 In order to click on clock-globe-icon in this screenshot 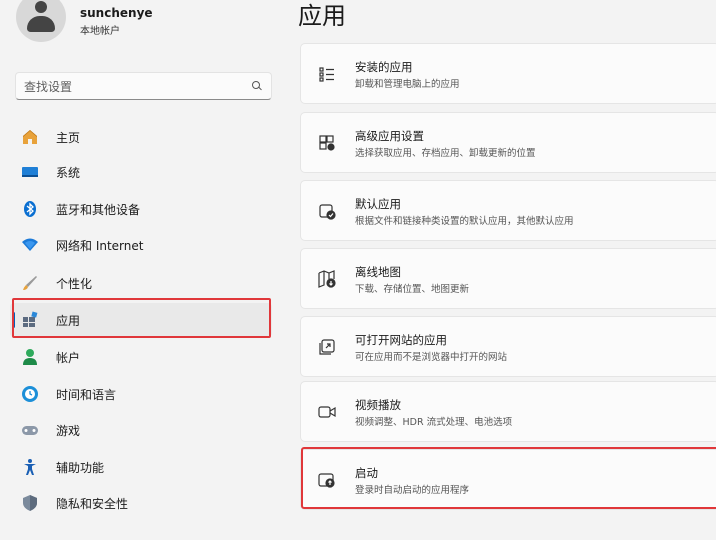, I will do `click(30, 394)`.